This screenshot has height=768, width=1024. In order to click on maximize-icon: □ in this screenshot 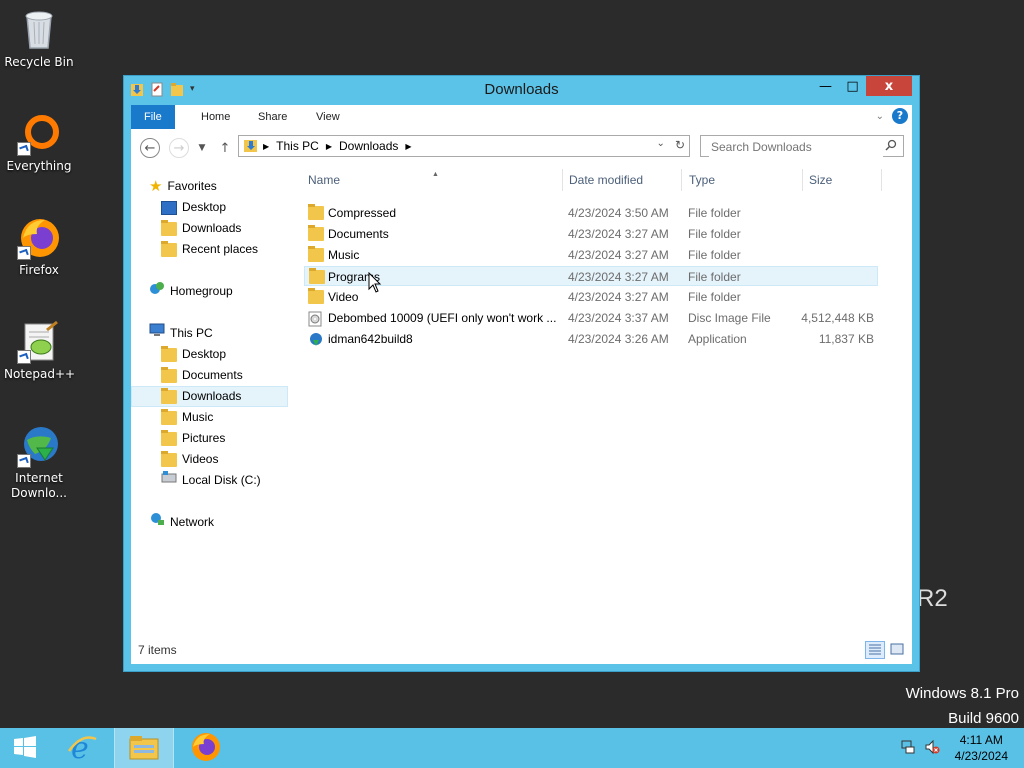, I will do `click(852, 86)`.